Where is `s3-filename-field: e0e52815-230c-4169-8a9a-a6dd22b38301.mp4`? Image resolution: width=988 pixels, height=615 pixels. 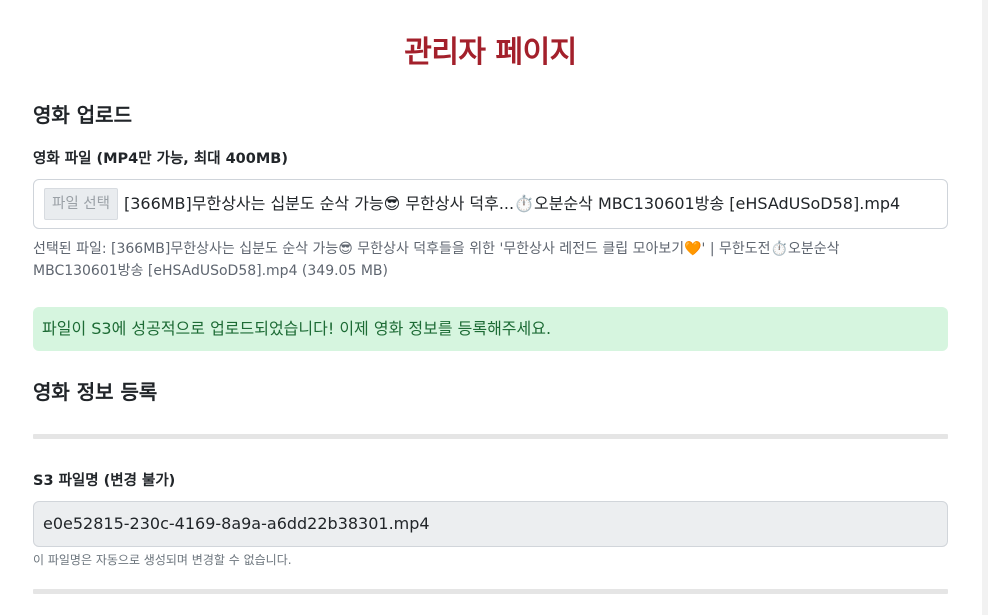
s3-filename-field: e0e52815-230c-4169-8a9a-a6dd22b38301.mp4 is located at coordinates (490, 524).